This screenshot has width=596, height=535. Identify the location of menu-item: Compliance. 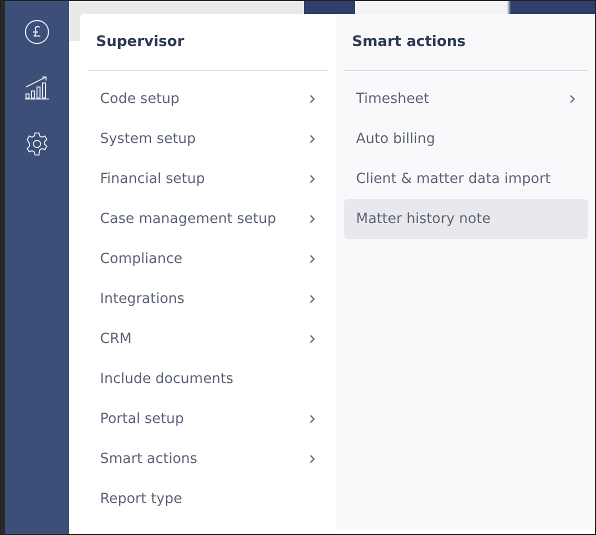
(208, 259).